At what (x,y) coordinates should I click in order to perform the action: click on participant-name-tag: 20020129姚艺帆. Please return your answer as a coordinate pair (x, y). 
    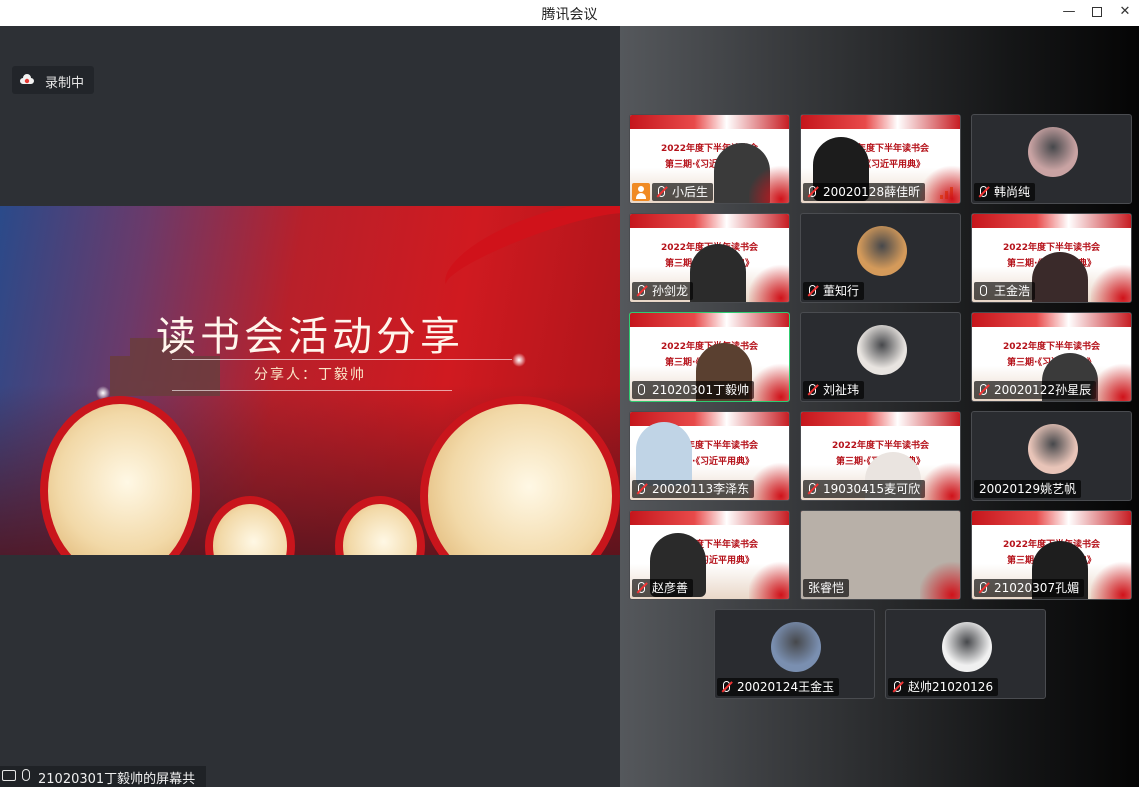
    Looking at the image, I should click on (1028, 489).